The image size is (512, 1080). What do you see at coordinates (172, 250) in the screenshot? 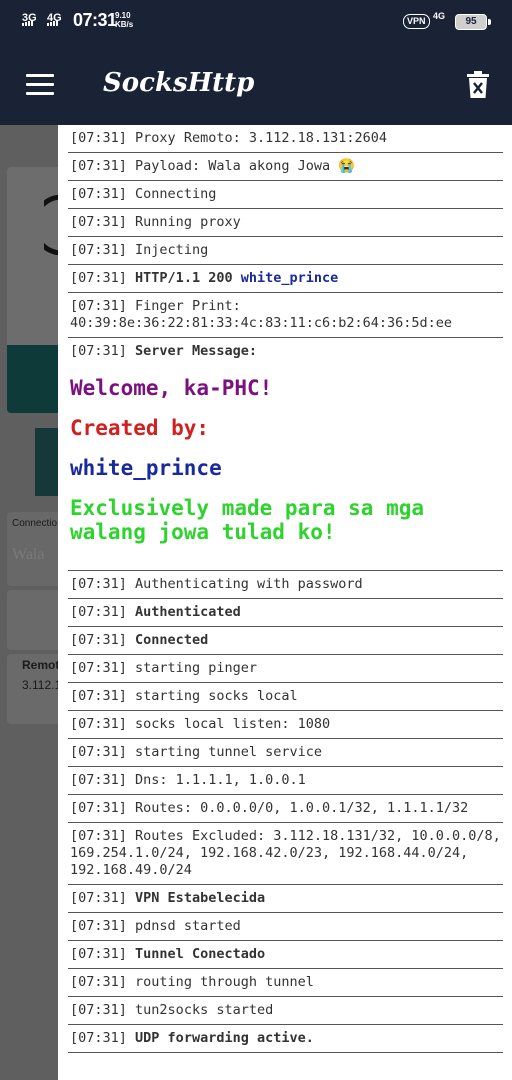
I see `log-text: Injecting` at bounding box center [172, 250].